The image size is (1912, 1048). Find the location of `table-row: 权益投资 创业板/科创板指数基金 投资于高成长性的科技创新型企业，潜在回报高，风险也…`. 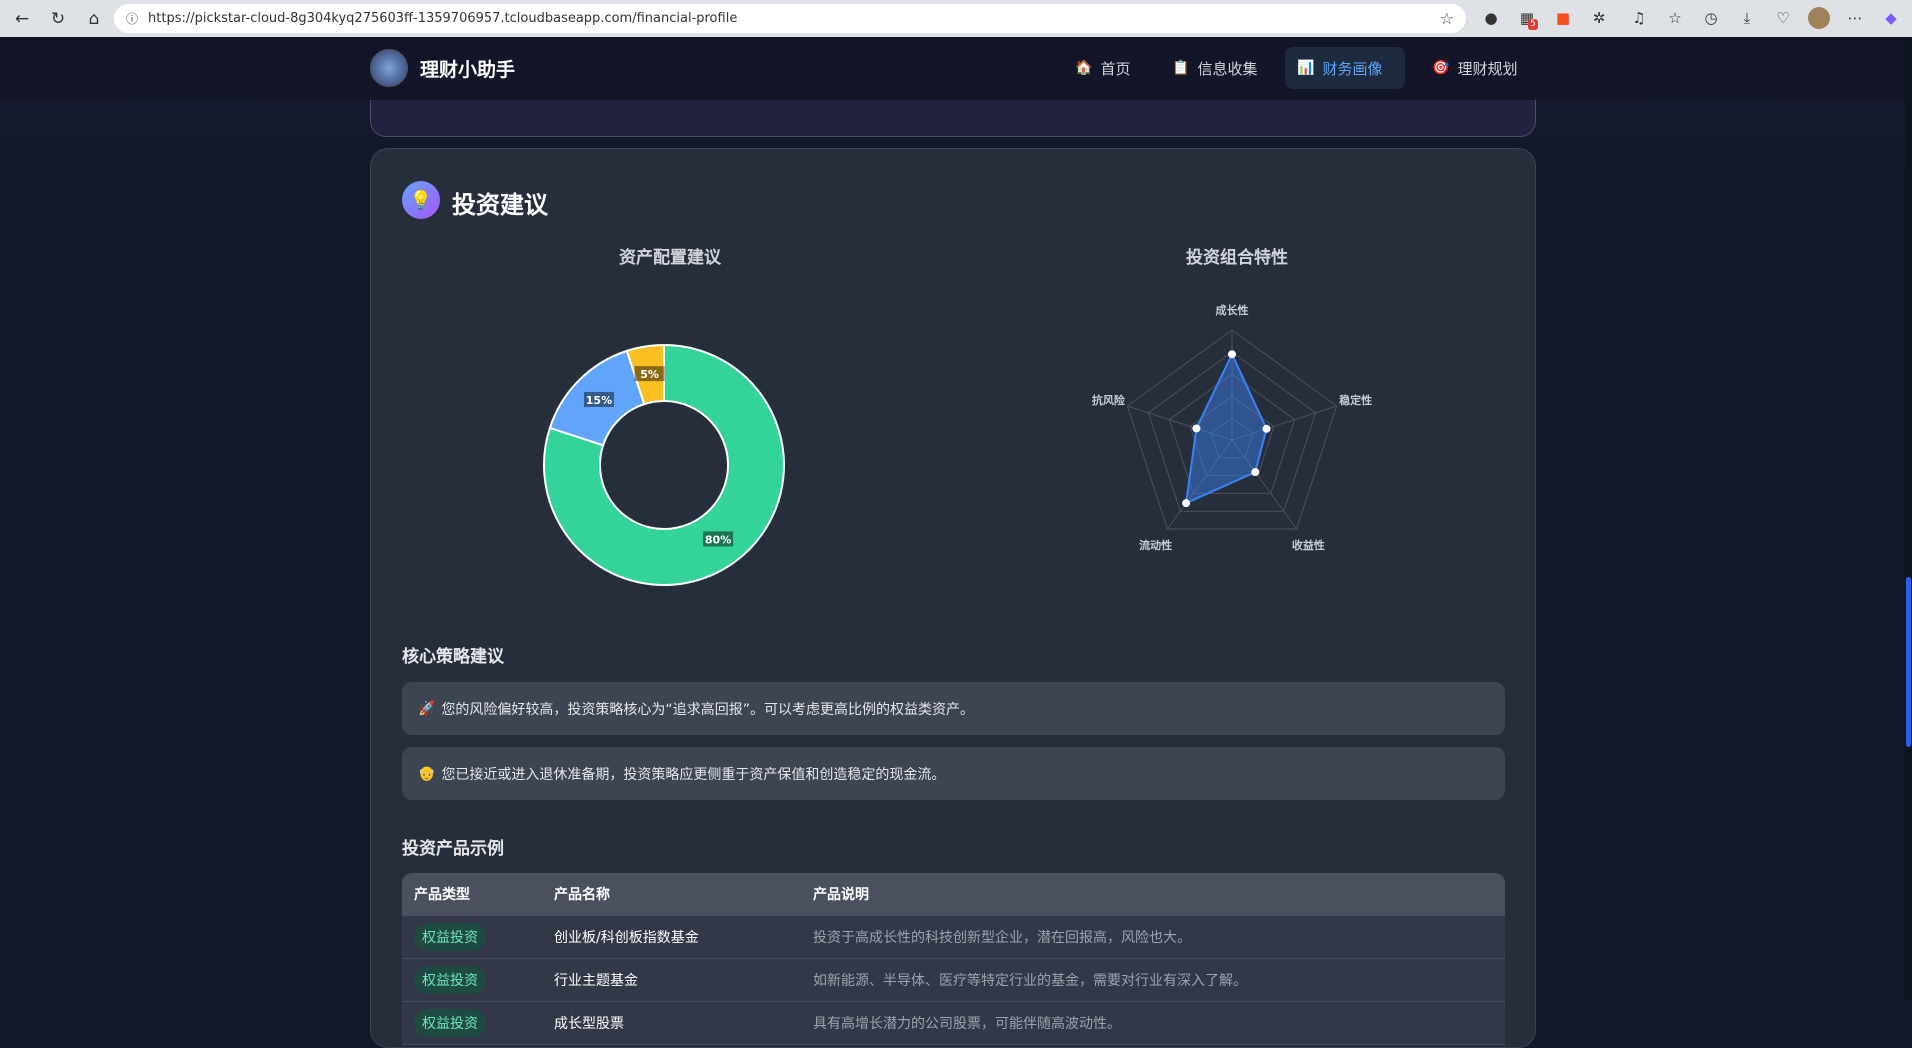

table-row: 权益投资 创业板/科创板指数基金 投资于高成长性的科技创新型企业，潜在回报高，风险也… is located at coordinates (953, 937).